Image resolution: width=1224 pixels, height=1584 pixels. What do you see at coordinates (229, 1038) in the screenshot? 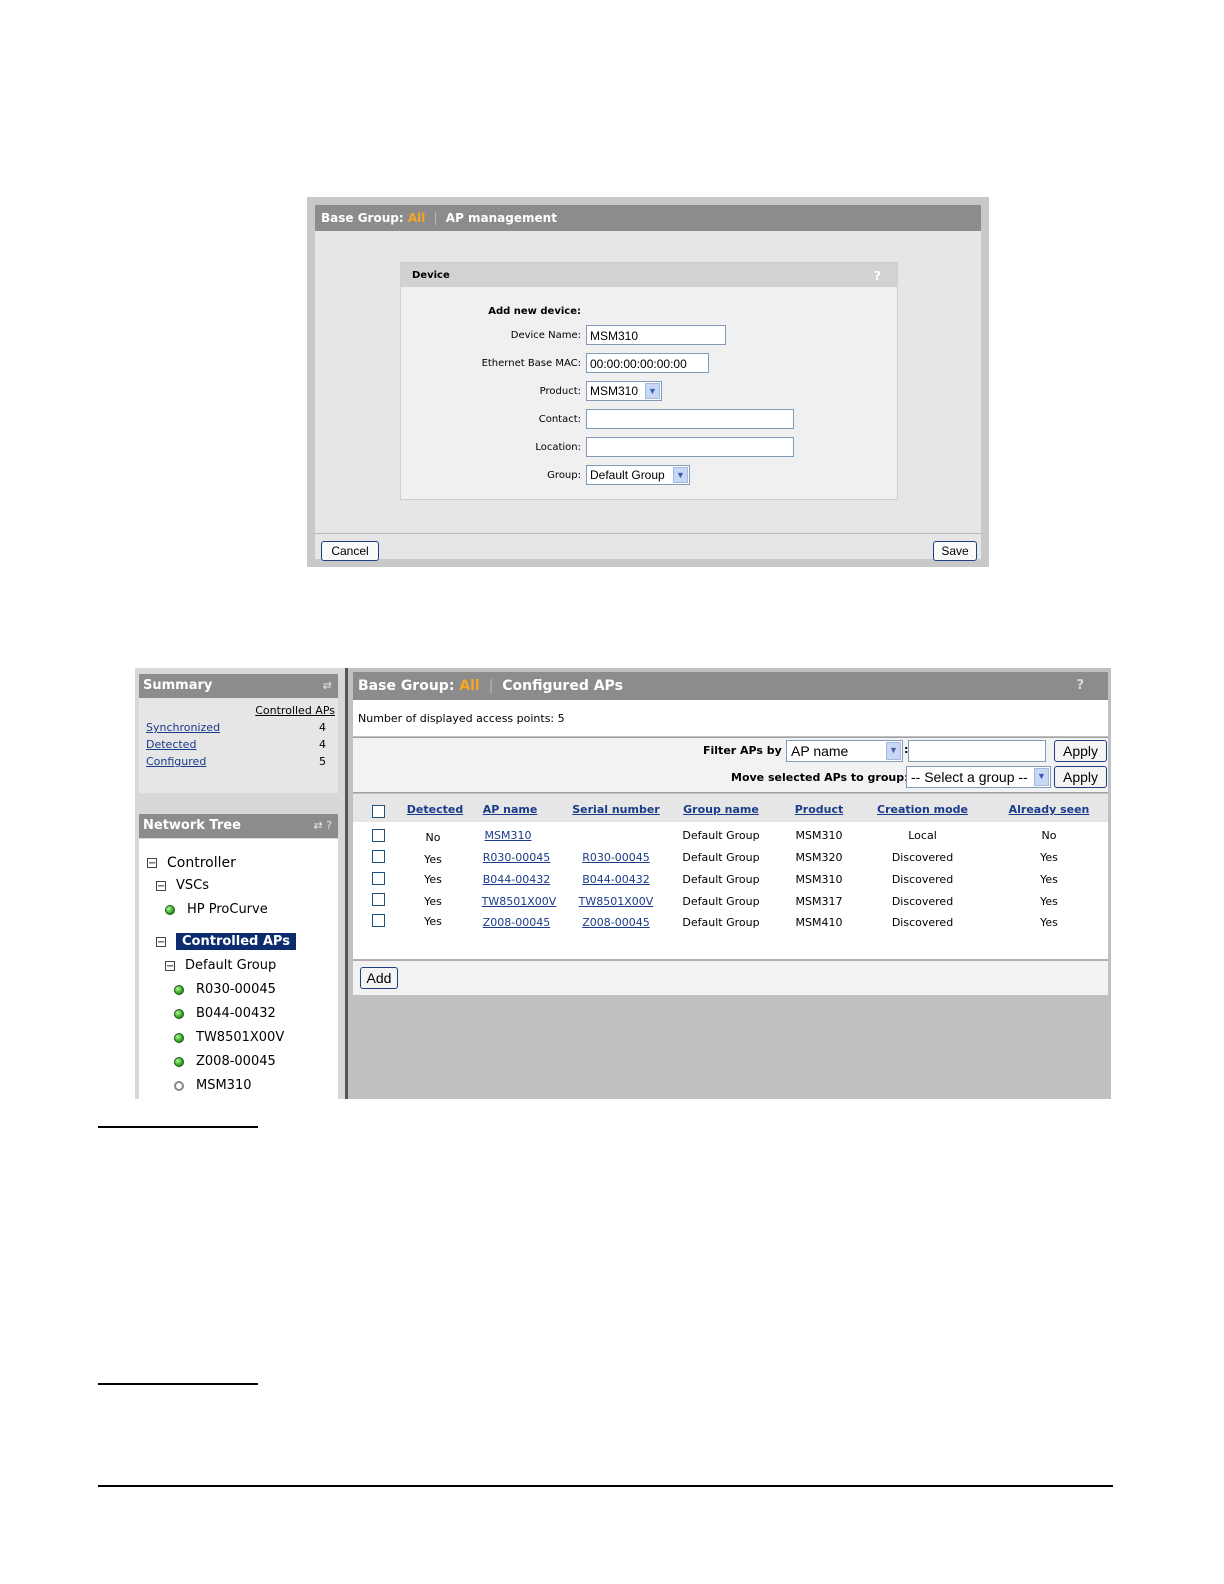
I see `tree-item-ap: TW8501X00V` at bounding box center [229, 1038].